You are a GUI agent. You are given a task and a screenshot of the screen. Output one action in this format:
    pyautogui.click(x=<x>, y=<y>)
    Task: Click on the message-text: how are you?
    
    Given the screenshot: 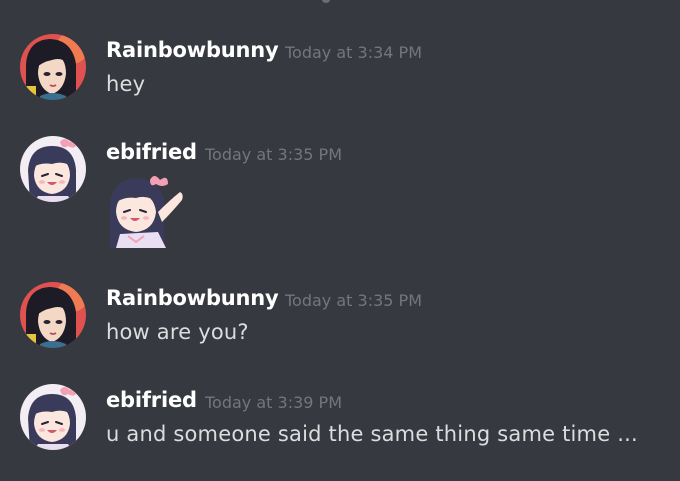 What is the action you would take?
    pyautogui.click(x=177, y=332)
    